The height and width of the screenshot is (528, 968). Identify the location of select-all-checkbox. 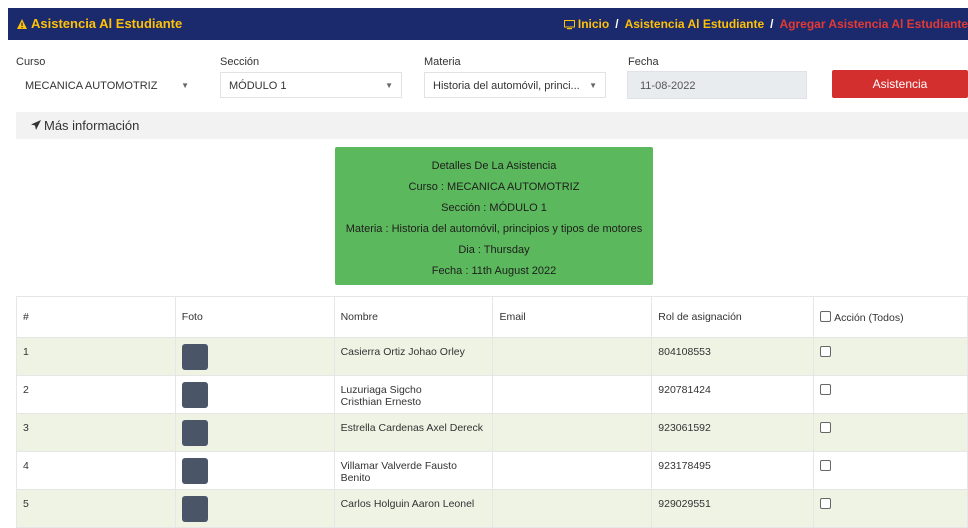
(825, 316).